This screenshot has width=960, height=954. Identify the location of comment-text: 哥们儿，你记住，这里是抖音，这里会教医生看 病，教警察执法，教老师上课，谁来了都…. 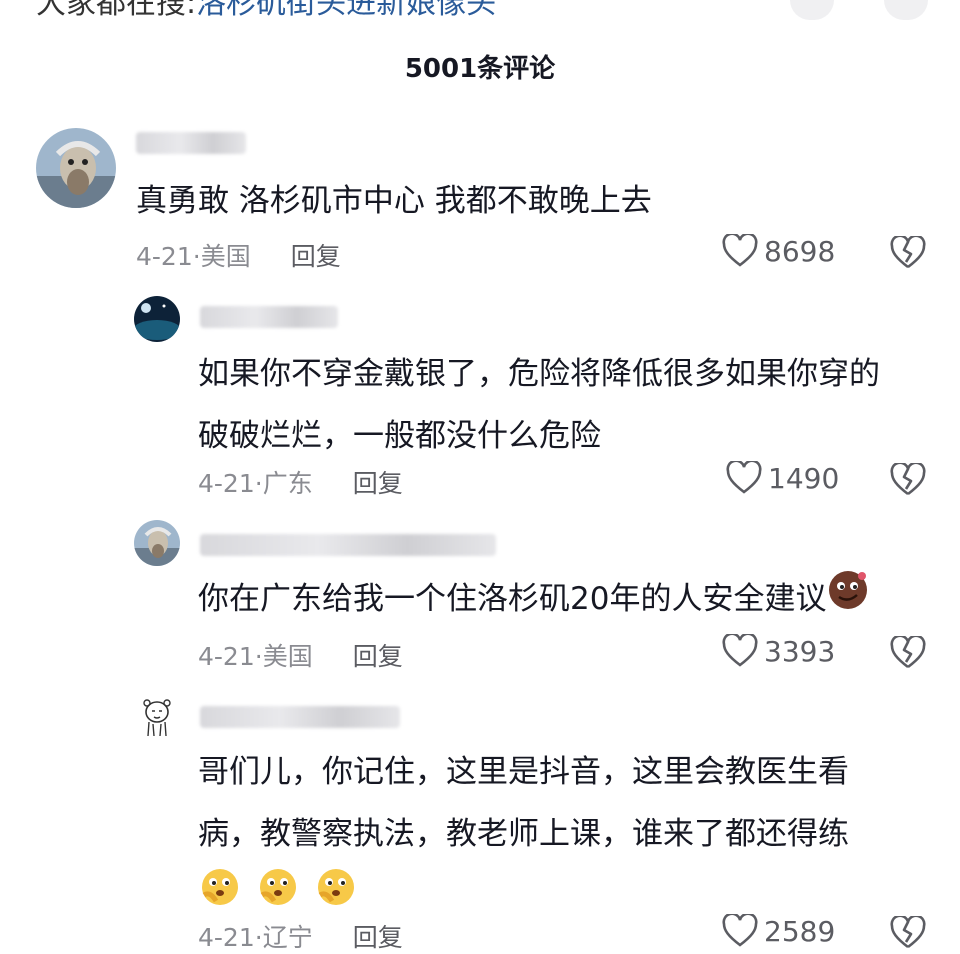
(523, 835).